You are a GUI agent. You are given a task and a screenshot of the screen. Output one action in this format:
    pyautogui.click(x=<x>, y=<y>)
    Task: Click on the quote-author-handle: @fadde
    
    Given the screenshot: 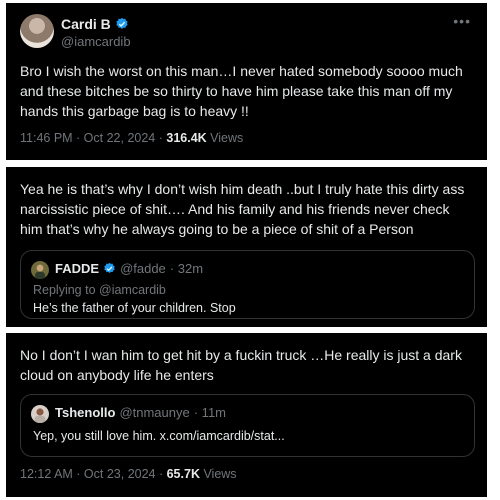 What is the action you would take?
    pyautogui.click(x=143, y=268)
    